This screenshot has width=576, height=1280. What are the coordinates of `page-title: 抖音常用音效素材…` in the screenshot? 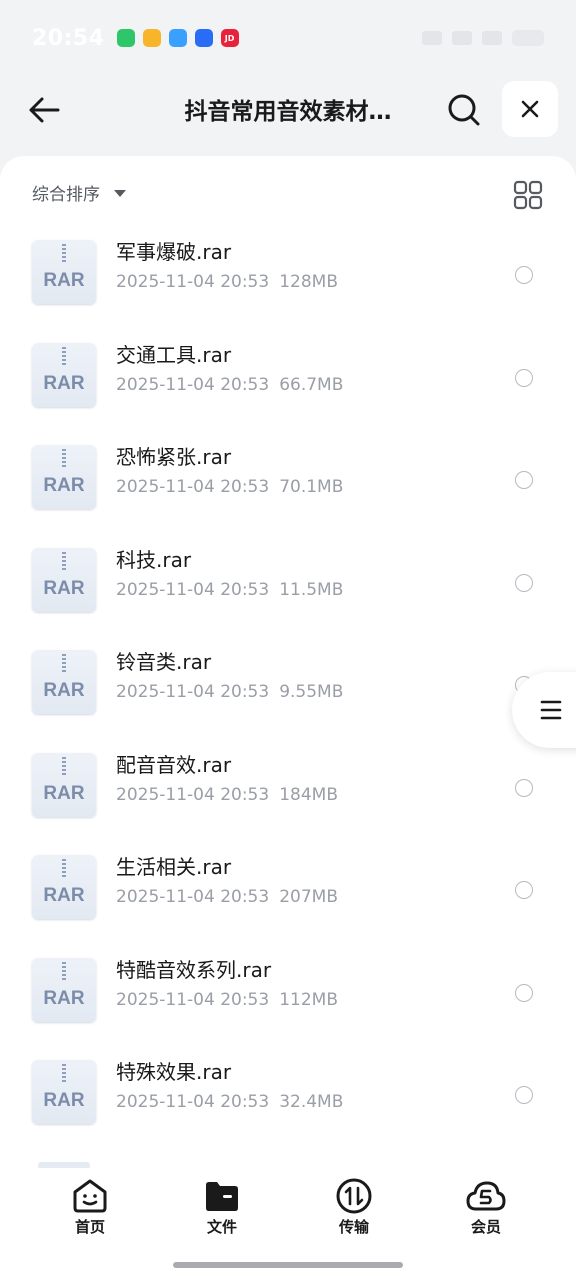 It's located at (288, 112).